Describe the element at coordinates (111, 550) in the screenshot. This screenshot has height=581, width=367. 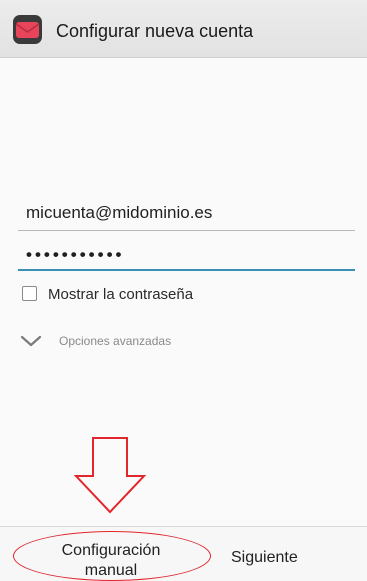
I see `manual-setup-label-line1: Configuración` at that location.